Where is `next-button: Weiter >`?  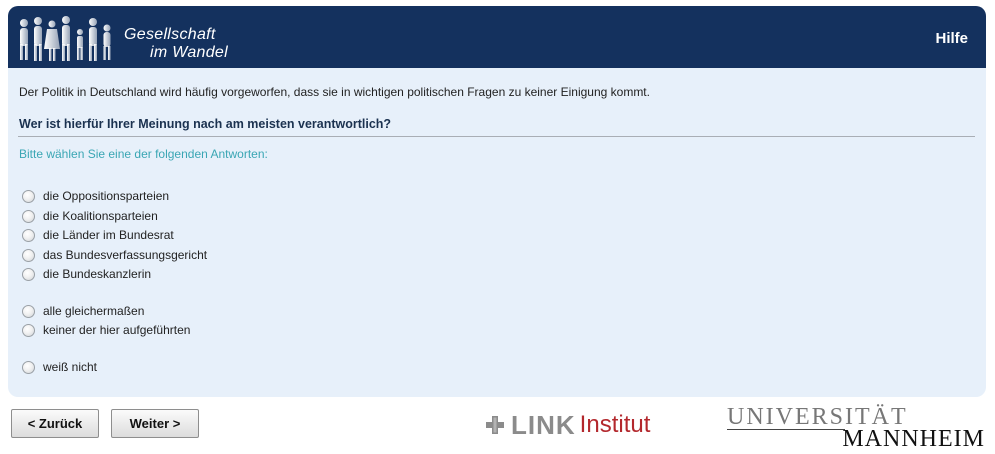 next-button: Weiter > is located at coordinates (155, 423).